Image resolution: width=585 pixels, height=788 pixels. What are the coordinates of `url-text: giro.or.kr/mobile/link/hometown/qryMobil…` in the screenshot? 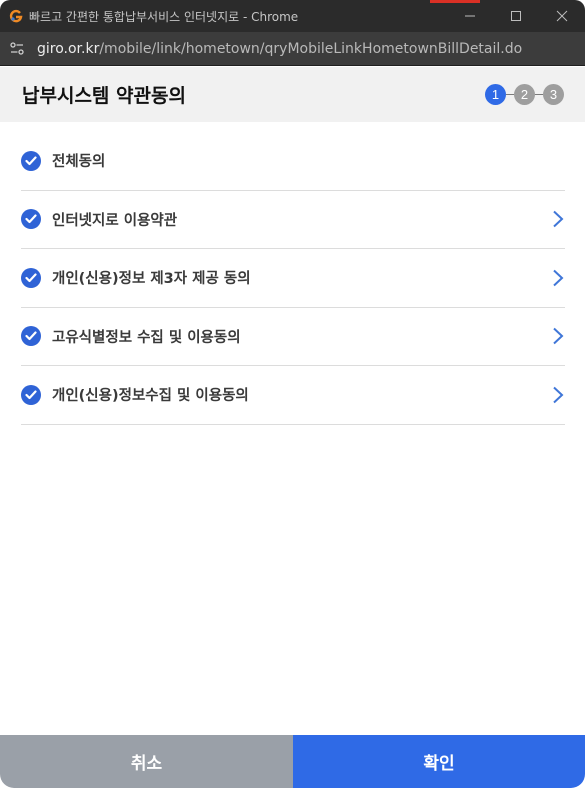 It's located at (279, 49).